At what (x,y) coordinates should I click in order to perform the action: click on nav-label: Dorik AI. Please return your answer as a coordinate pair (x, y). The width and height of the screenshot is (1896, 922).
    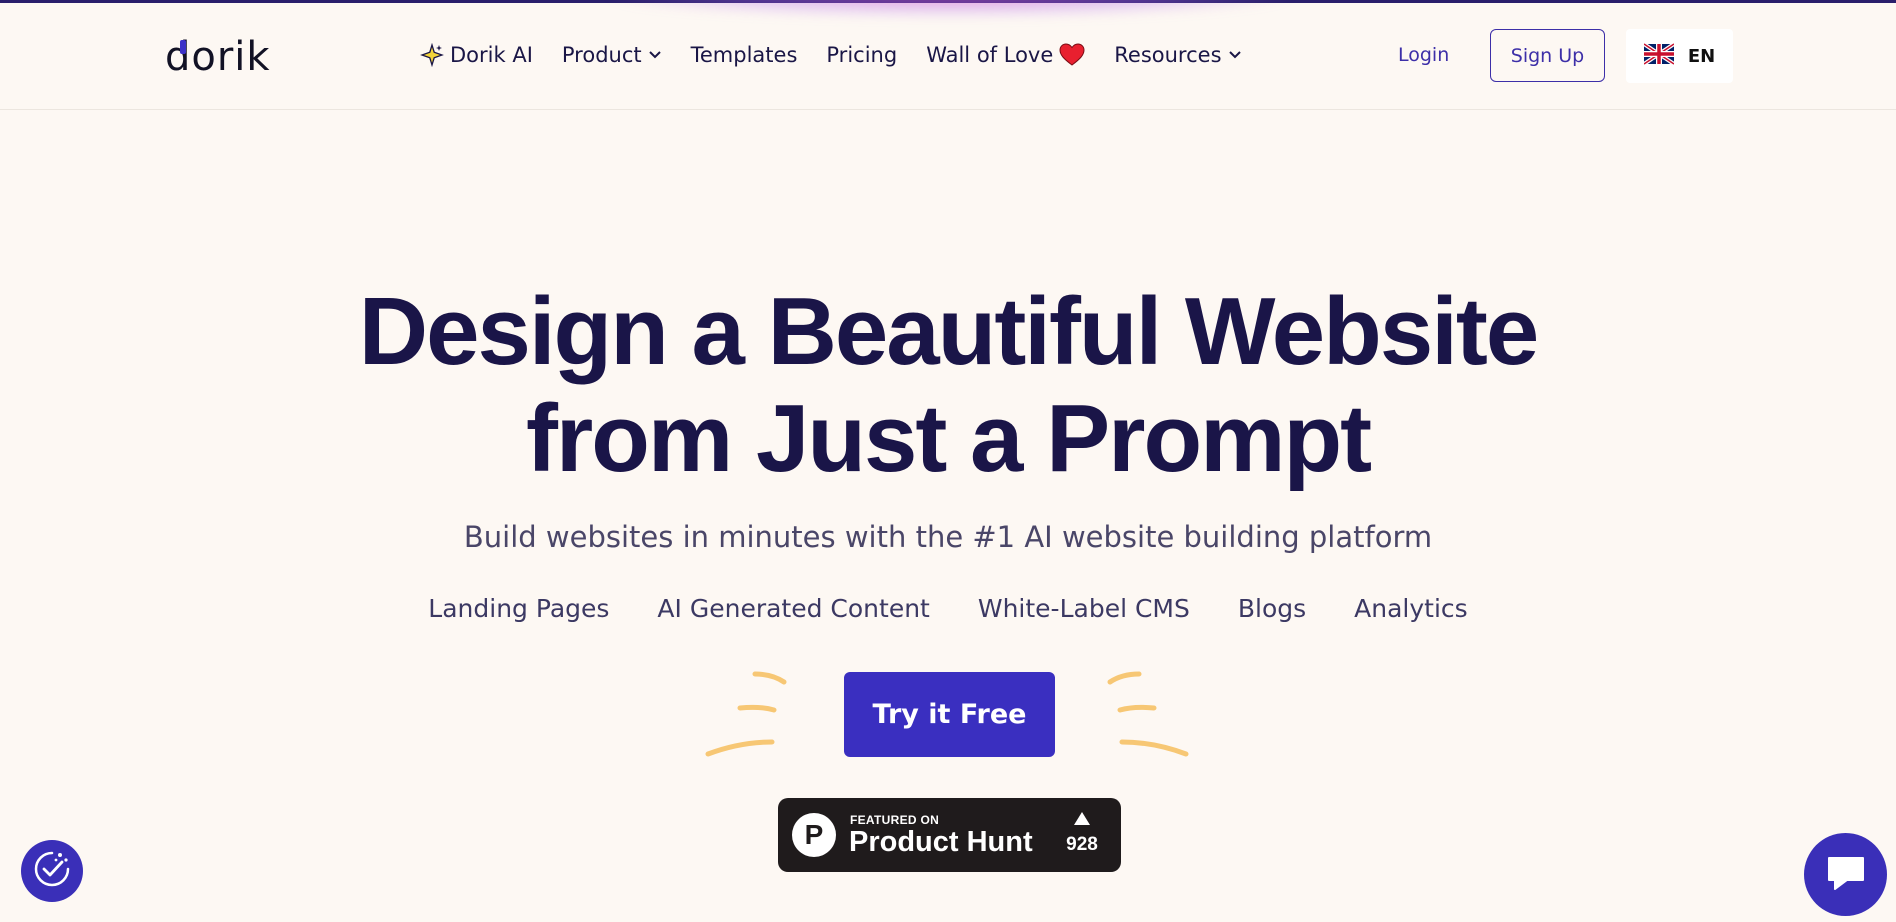
    Looking at the image, I should click on (491, 55).